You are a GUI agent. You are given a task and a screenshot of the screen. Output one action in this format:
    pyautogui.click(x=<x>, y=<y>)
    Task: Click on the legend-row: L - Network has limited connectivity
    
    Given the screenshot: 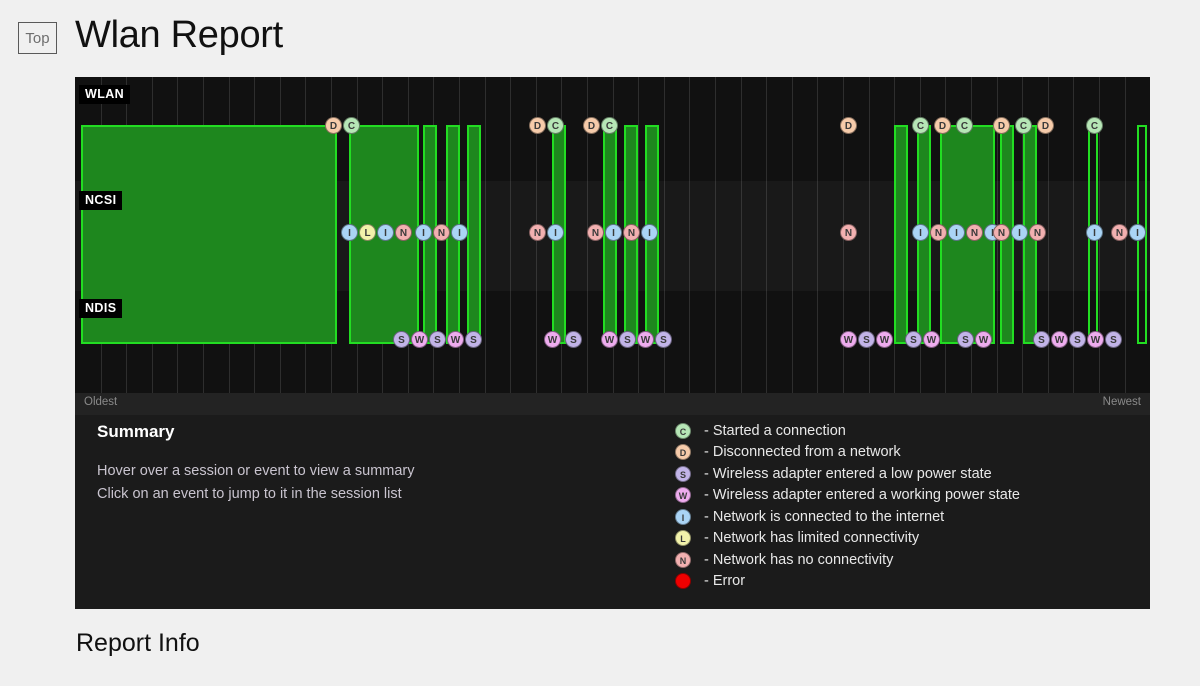 What is the action you would take?
    pyautogui.click(x=847, y=539)
    